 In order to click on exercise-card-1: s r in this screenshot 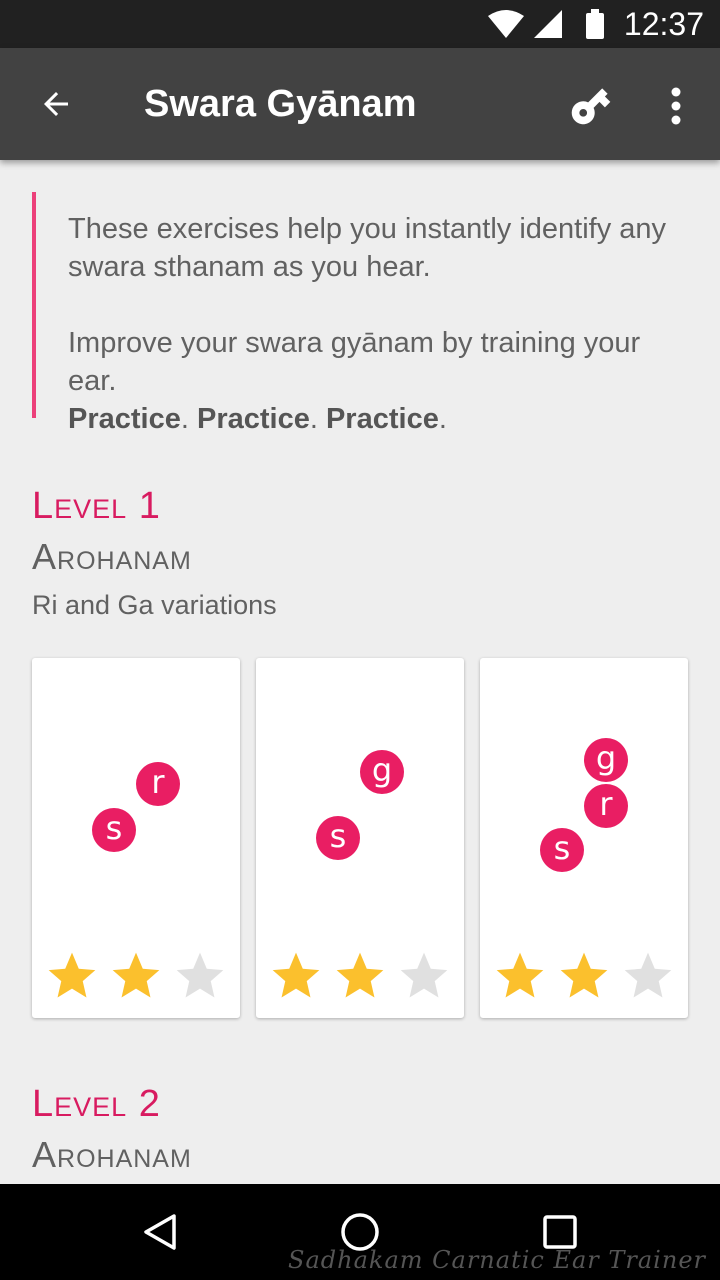, I will do `click(136, 838)`.